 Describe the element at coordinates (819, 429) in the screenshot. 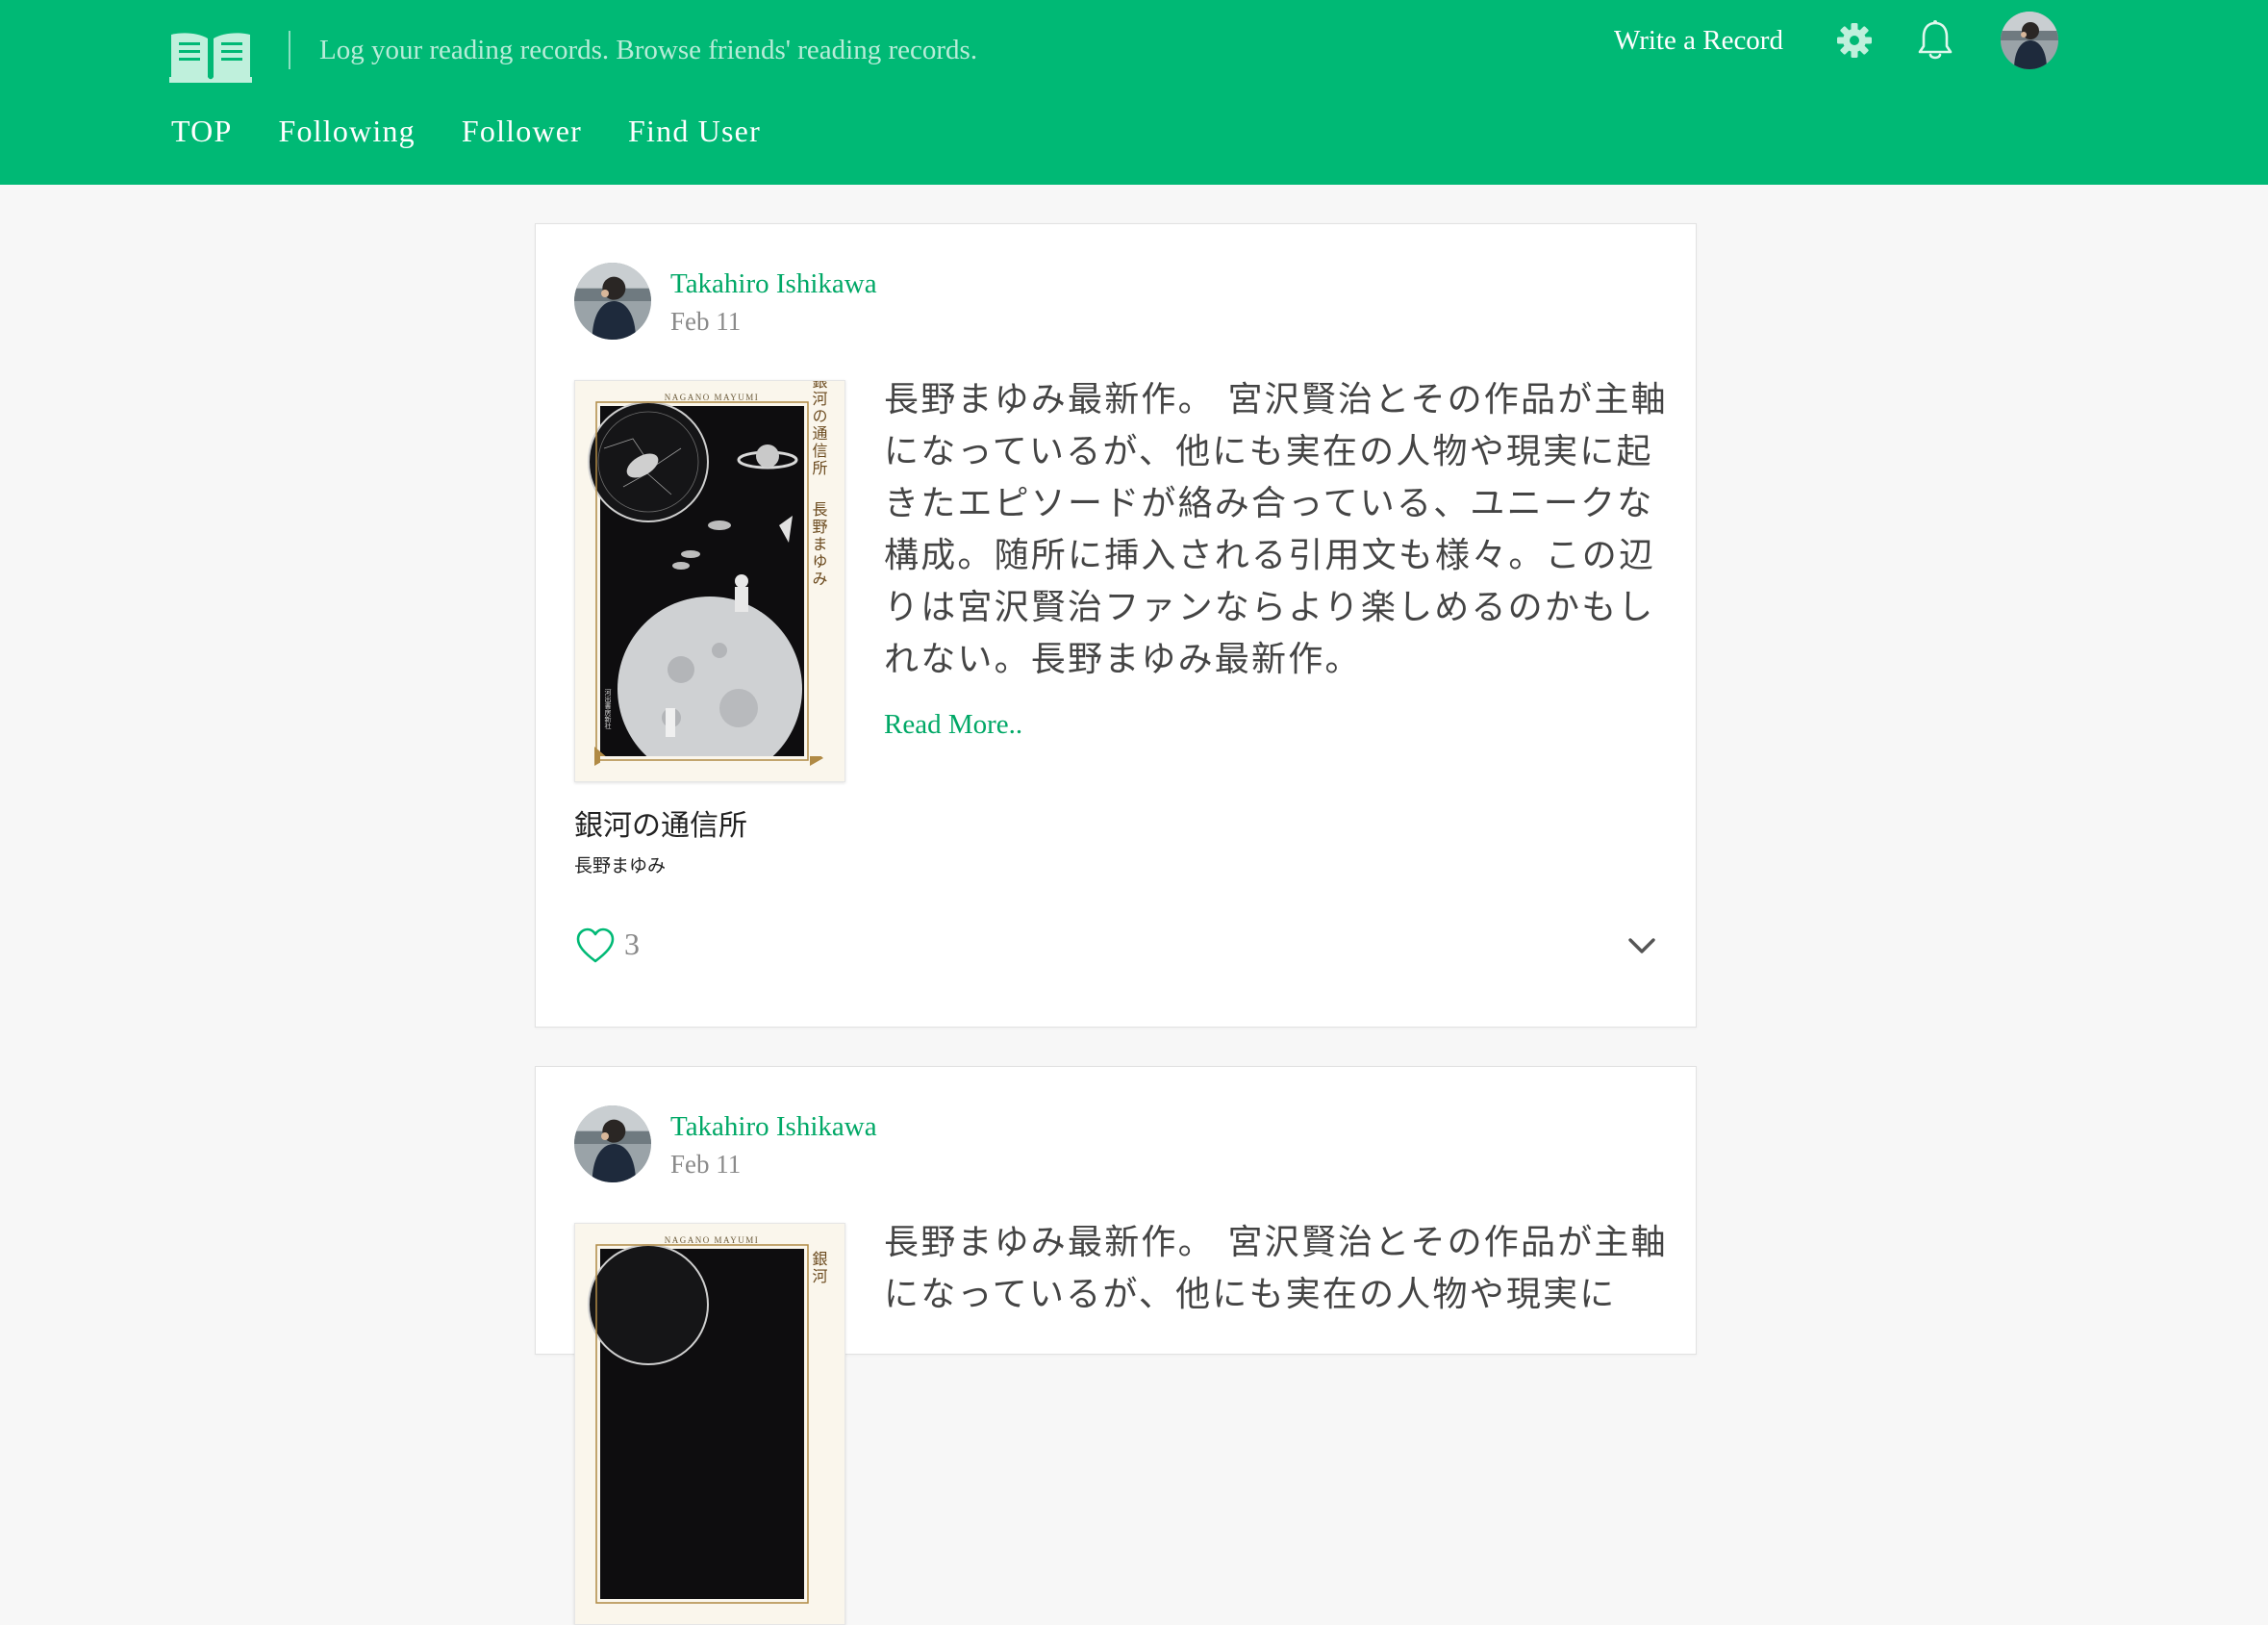

I see `cover-title-vertical: 銀河の通信所` at that location.